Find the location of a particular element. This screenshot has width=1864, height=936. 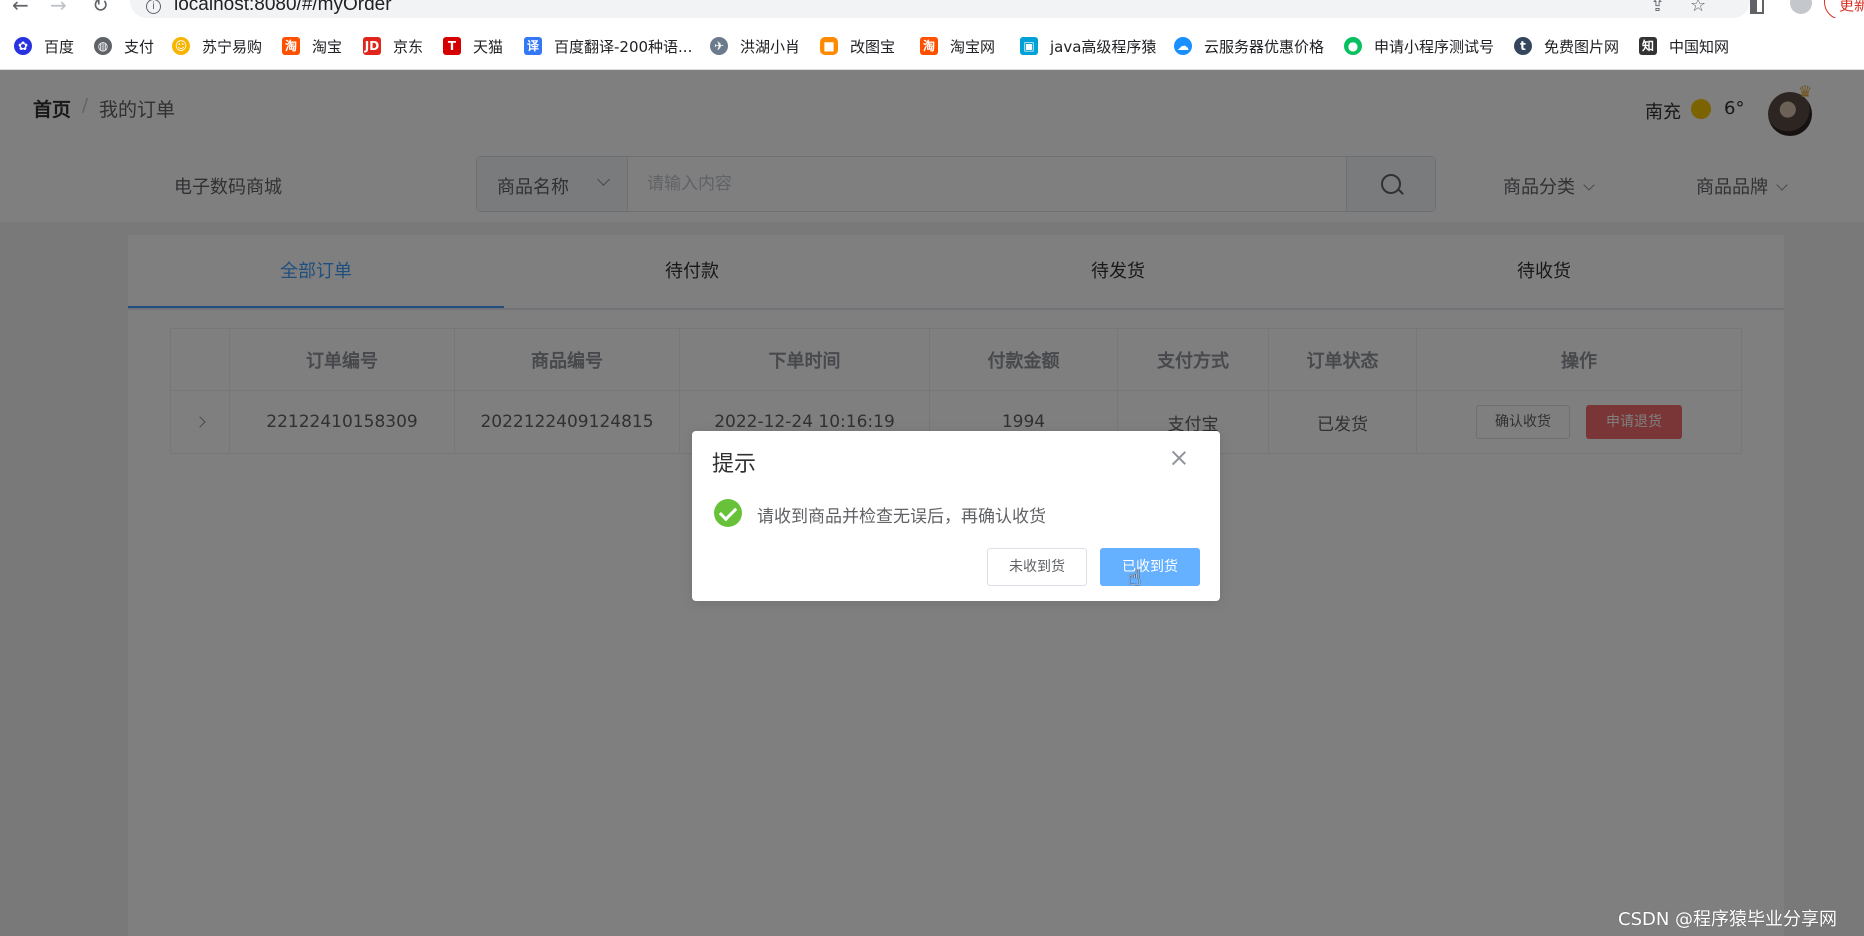

close-icon is located at coordinates (1179, 458).